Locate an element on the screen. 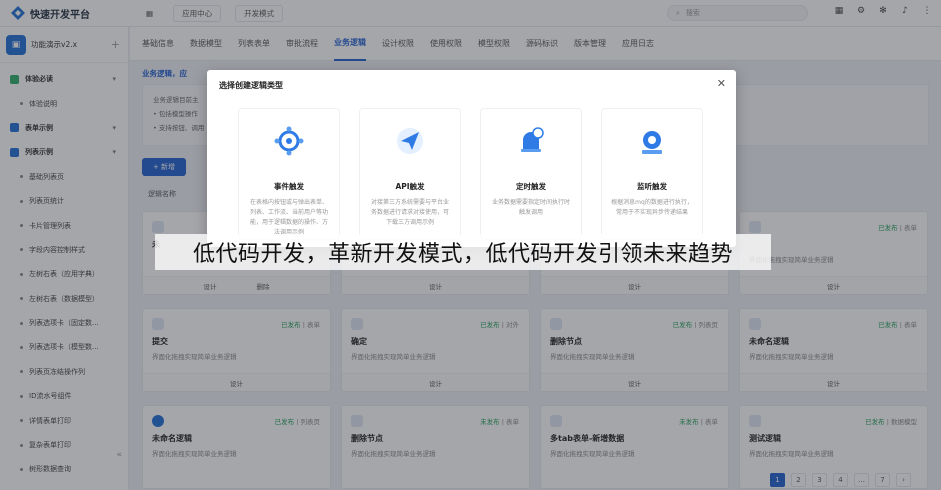  api-trigger-icon is located at coordinates (410, 141).